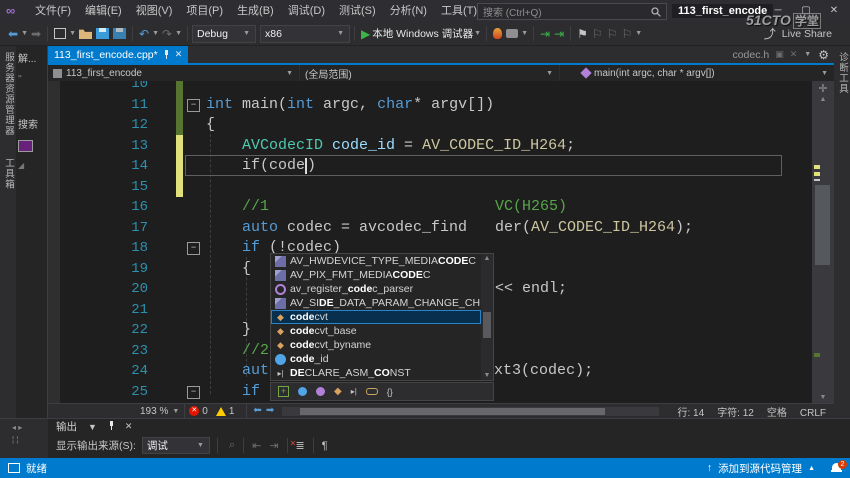 The image size is (850, 478). What do you see at coordinates (760, 468) in the screenshot?
I see `add-to-source-control: 添加到源代码管理` at bounding box center [760, 468].